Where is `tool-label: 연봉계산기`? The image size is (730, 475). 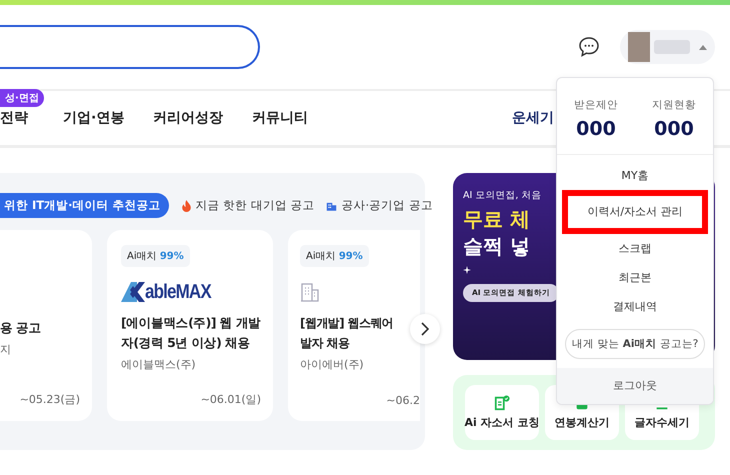 tool-label: 연봉계산기 is located at coordinates (582, 422).